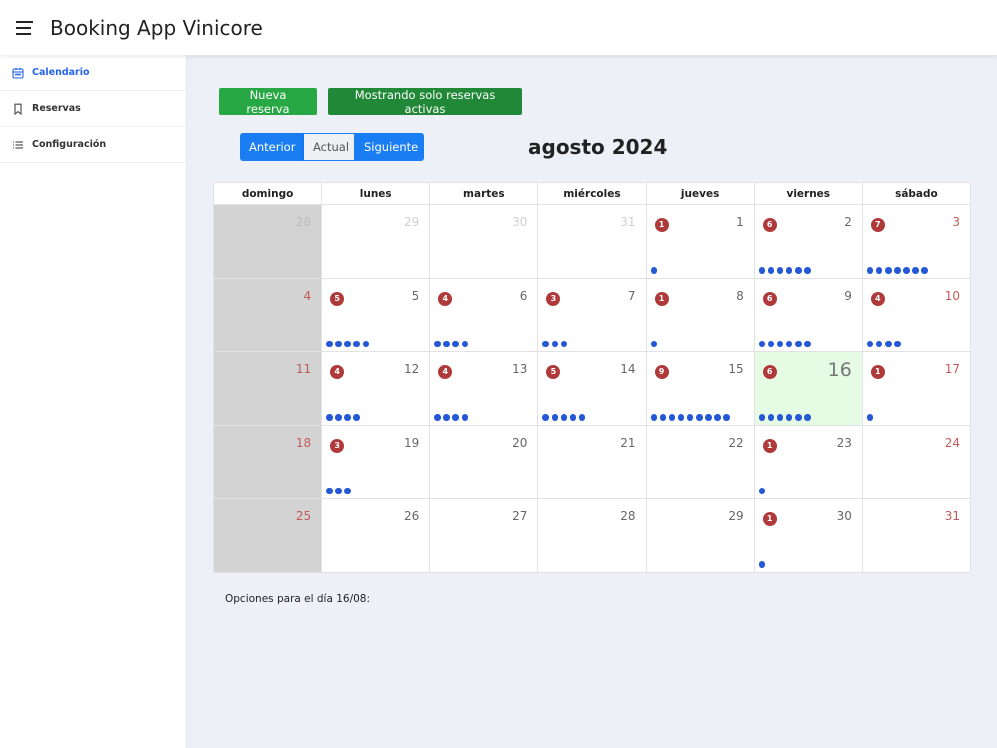 The width and height of the screenshot is (997, 748). Describe the element at coordinates (389, 147) in the screenshot. I see `next-month-button: Siguiente` at that location.